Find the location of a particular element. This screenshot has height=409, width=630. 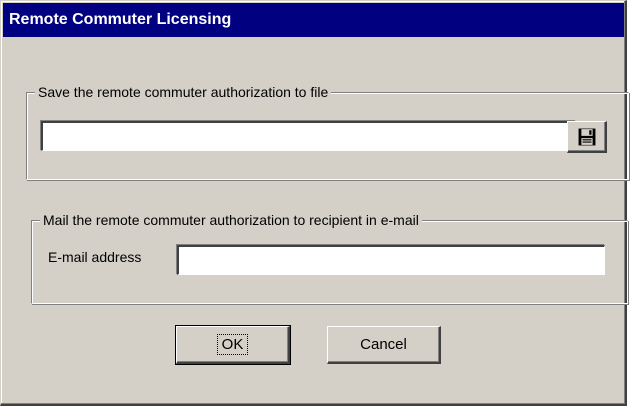

save-file-button is located at coordinates (587, 137).